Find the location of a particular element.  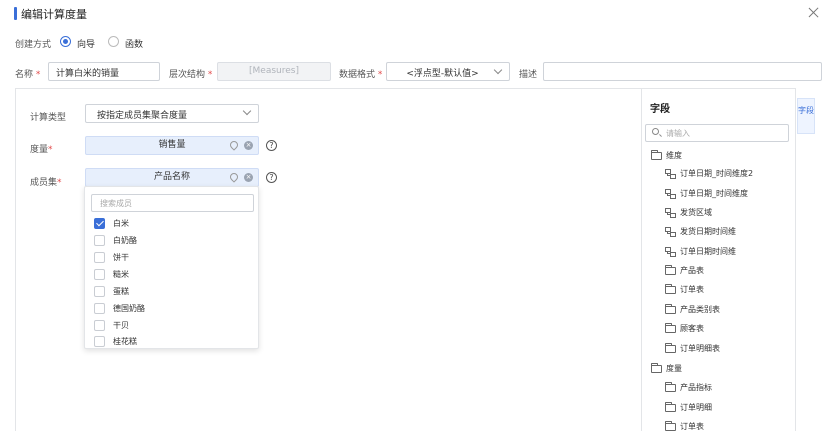

tree-node-label: 产品类别表 is located at coordinates (700, 309).